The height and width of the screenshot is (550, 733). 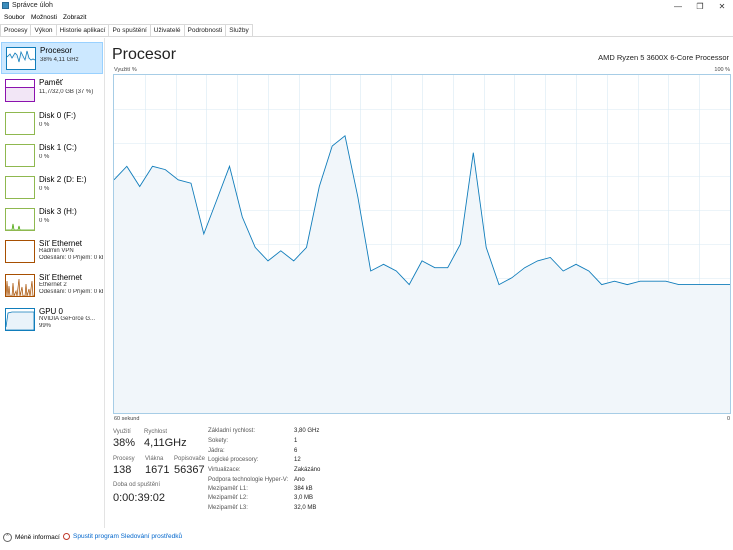 What do you see at coordinates (189, 470) in the screenshot?
I see `handles-value: 56367` at bounding box center [189, 470].